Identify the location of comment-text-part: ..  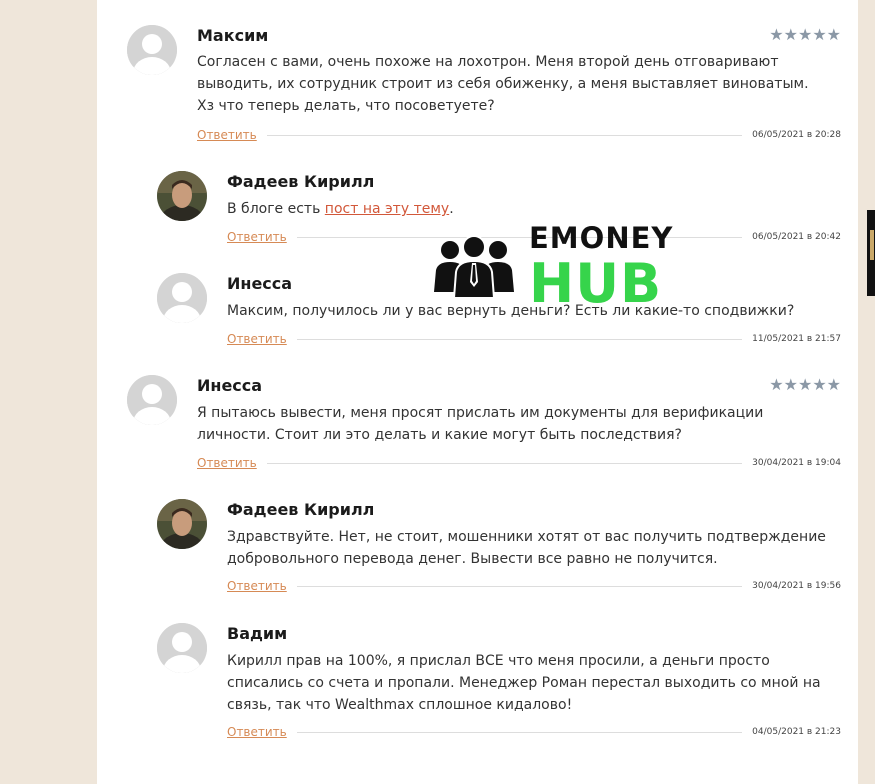
(451, 209).